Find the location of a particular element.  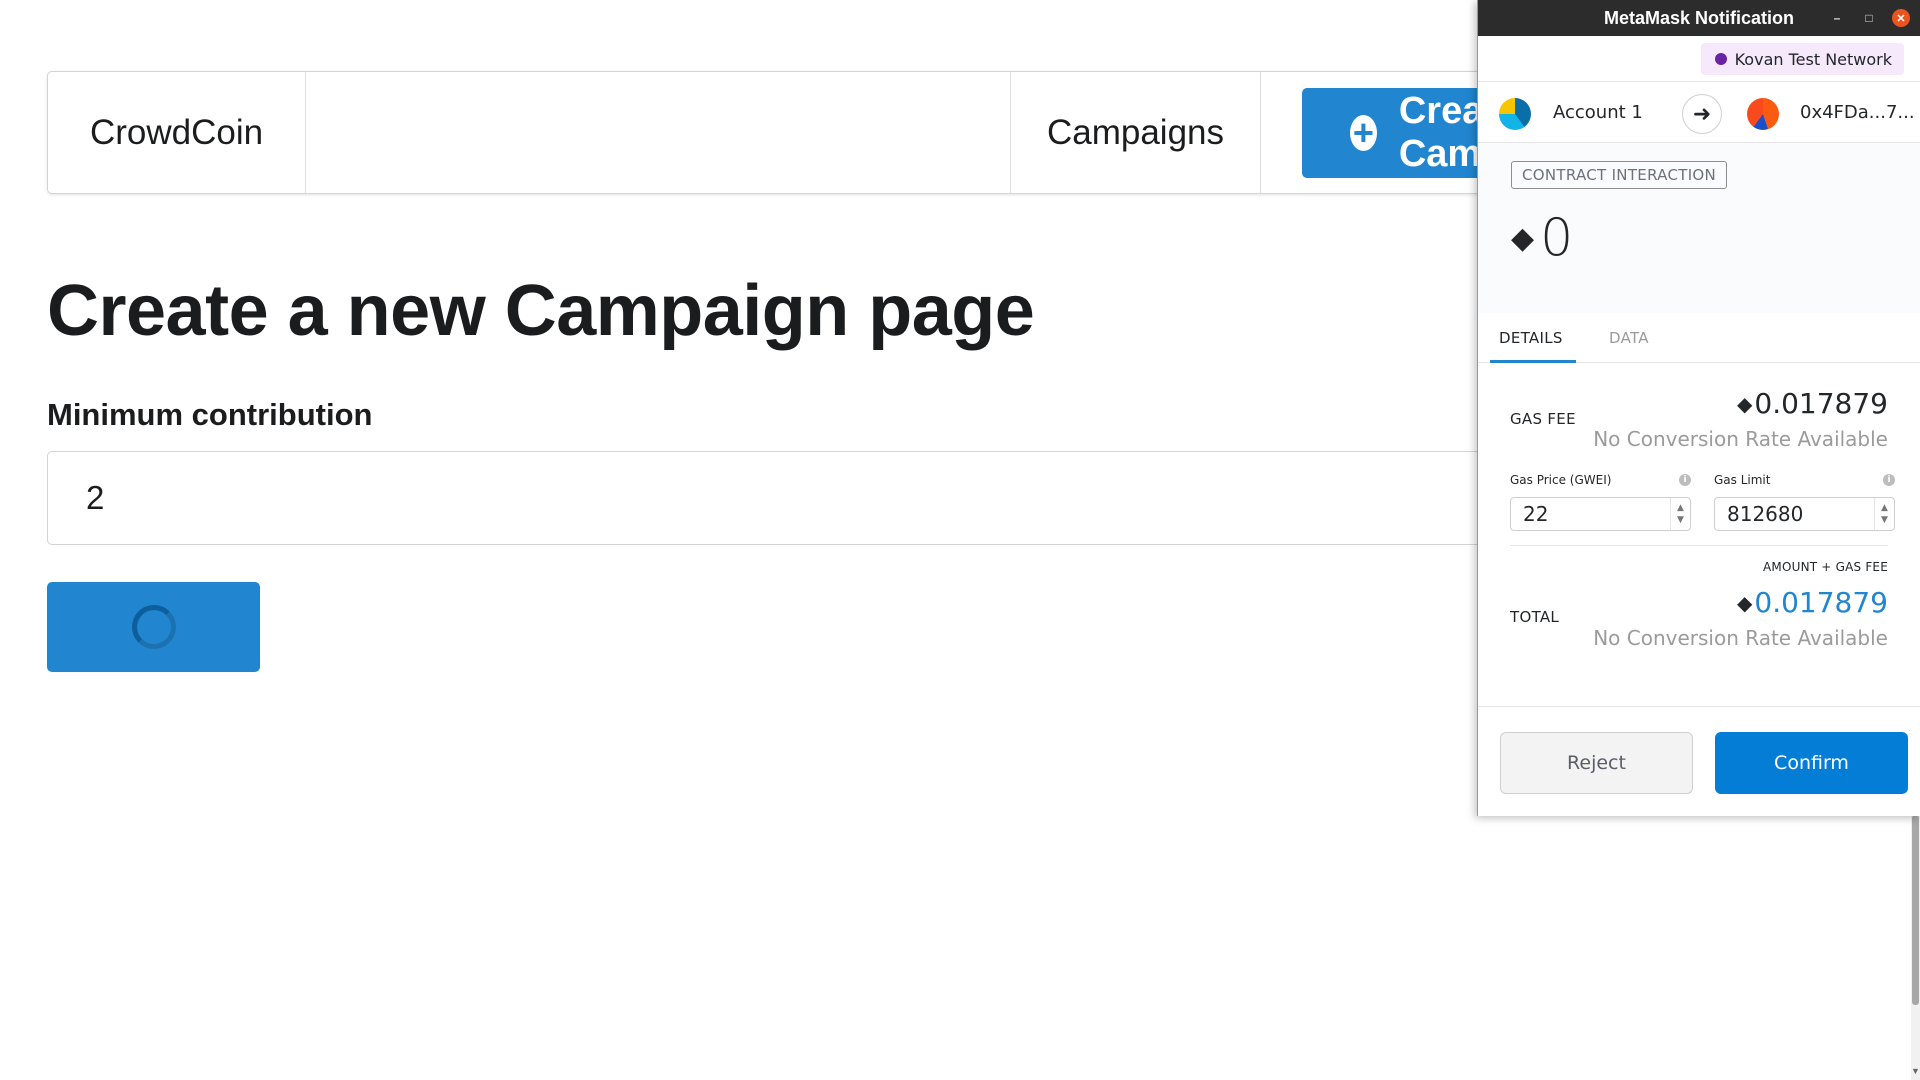

tab-details: DETAILS is located at coordinates (1531, 338).